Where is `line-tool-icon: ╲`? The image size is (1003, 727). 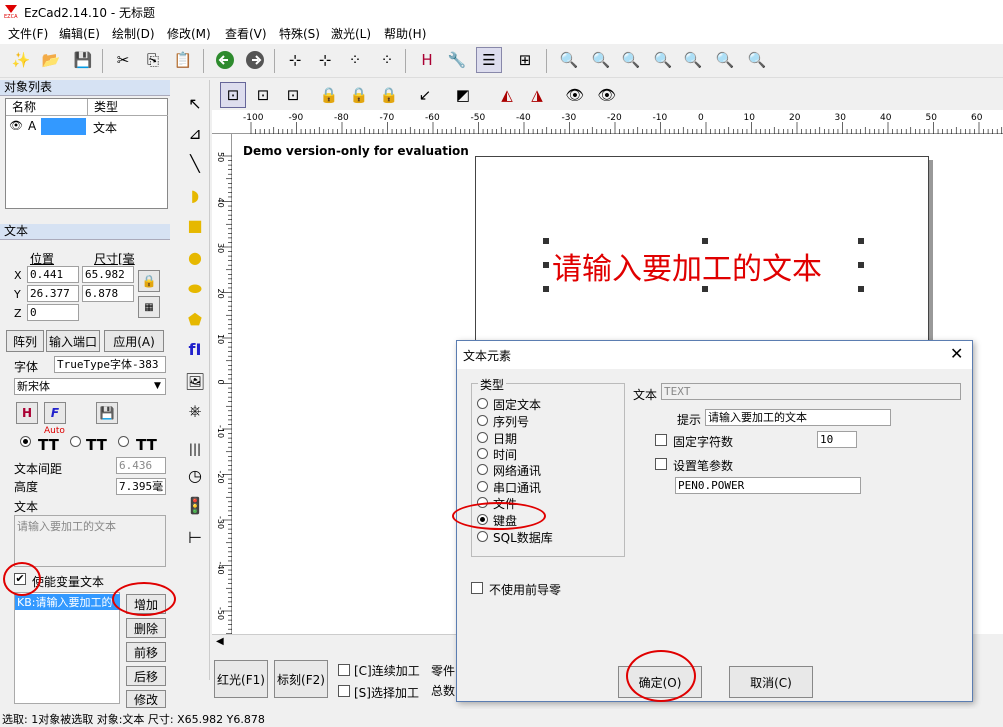 line-tool-icon: ╲ is located at coordinates (195, 163).